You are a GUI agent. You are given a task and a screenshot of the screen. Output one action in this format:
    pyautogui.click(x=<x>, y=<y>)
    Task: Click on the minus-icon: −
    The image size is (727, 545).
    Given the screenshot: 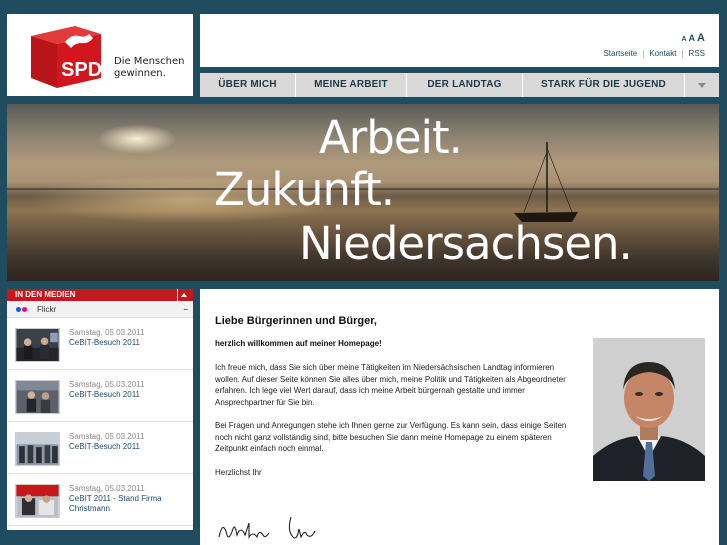 What is the action you would take?
    pyautogui.click(x=185, y=309)
    